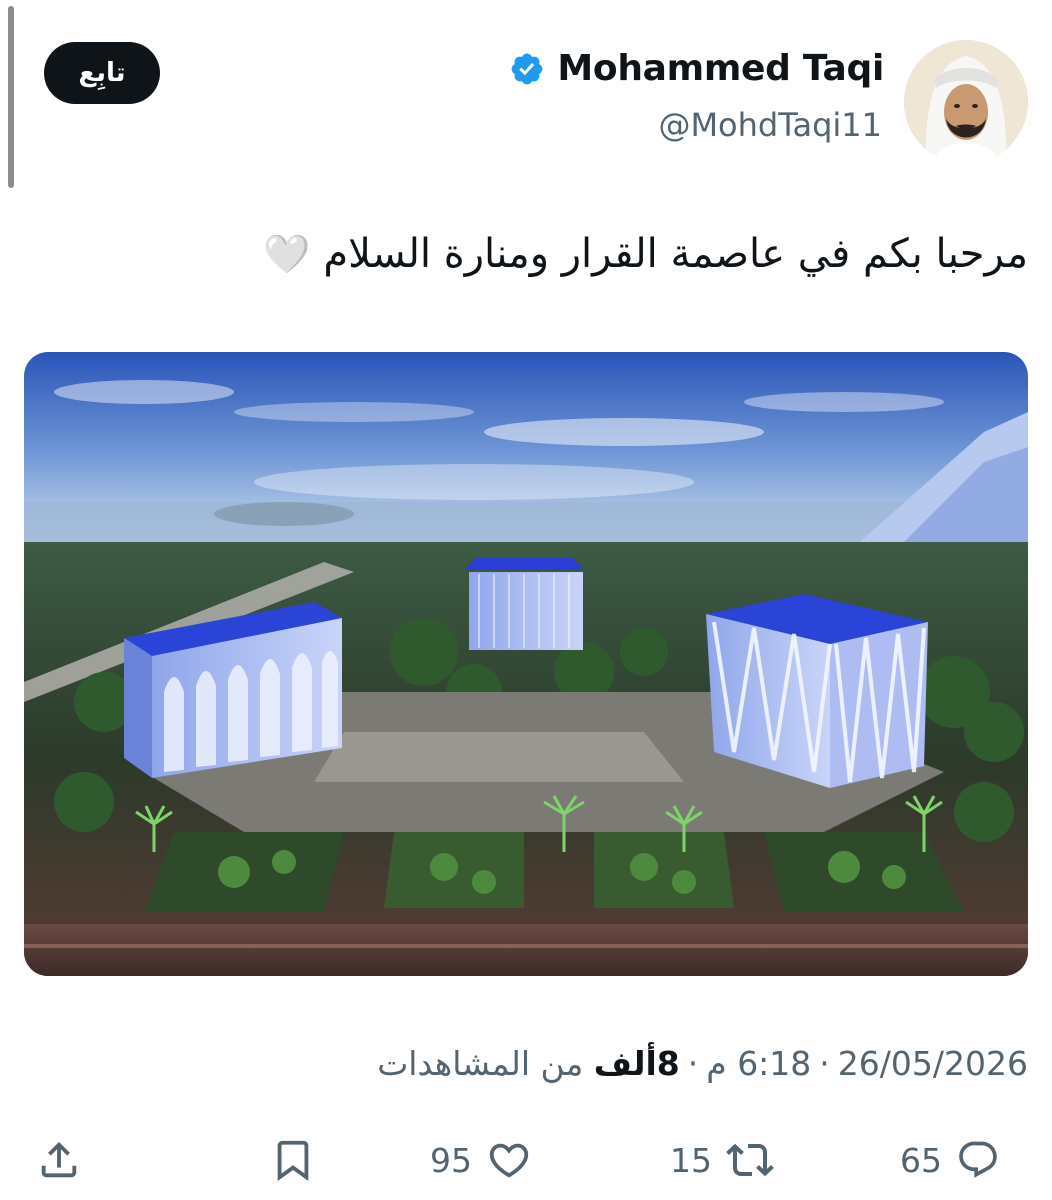  Describe the element at coordinates (287, 254) in the screenshot. I see `white-heart-emoji: 🤍` at that location.